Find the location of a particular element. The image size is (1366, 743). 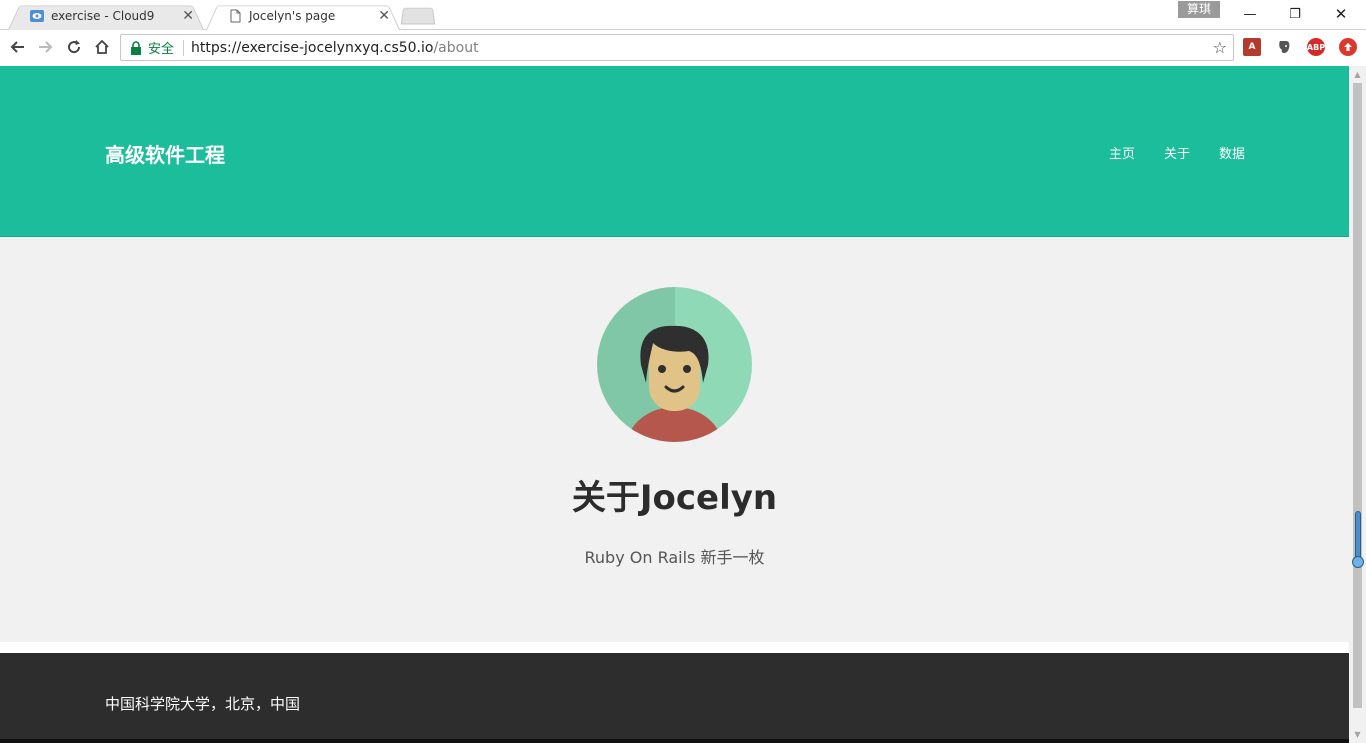

minimize-button: — is located at coordinates (1250, 14).